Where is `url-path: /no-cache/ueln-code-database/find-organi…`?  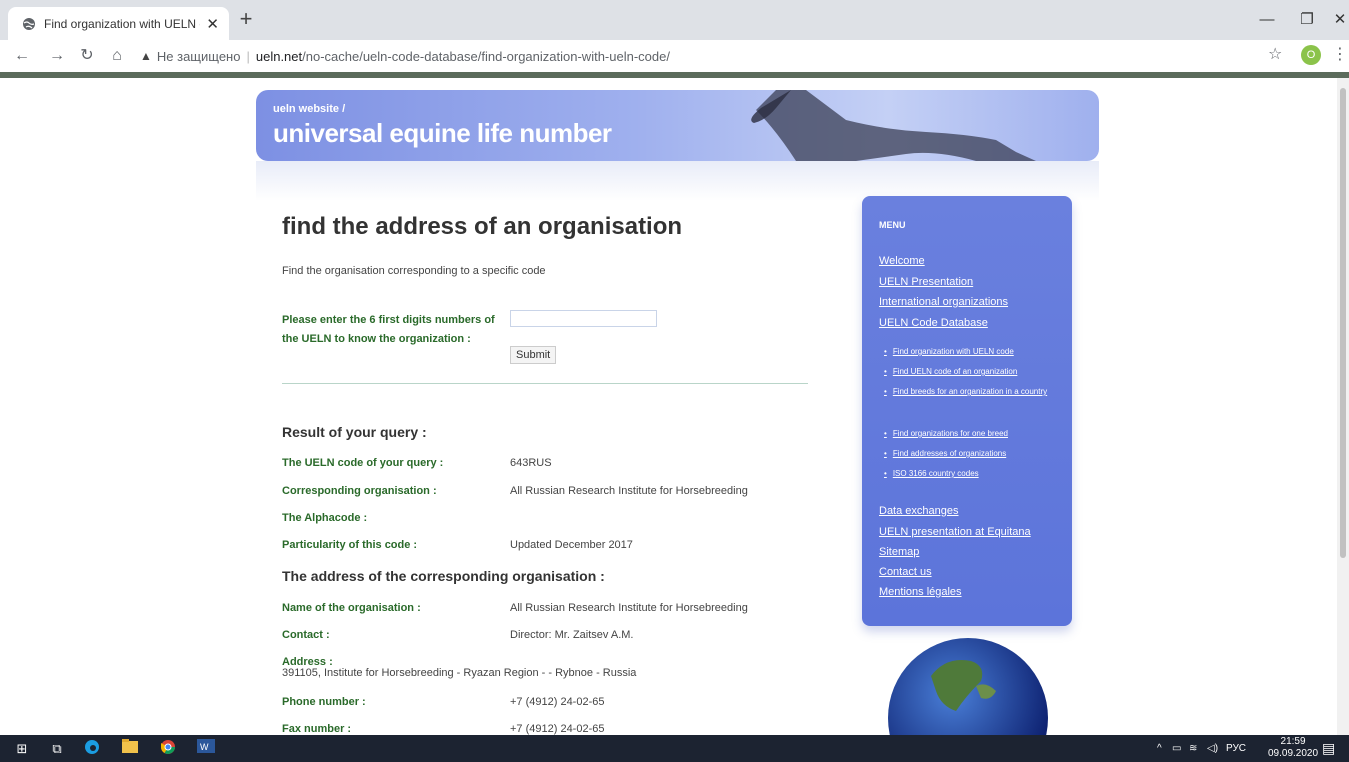
url-path: /no-cache/ueln-code-database/find-organi… is located at coordinates (486, 56).